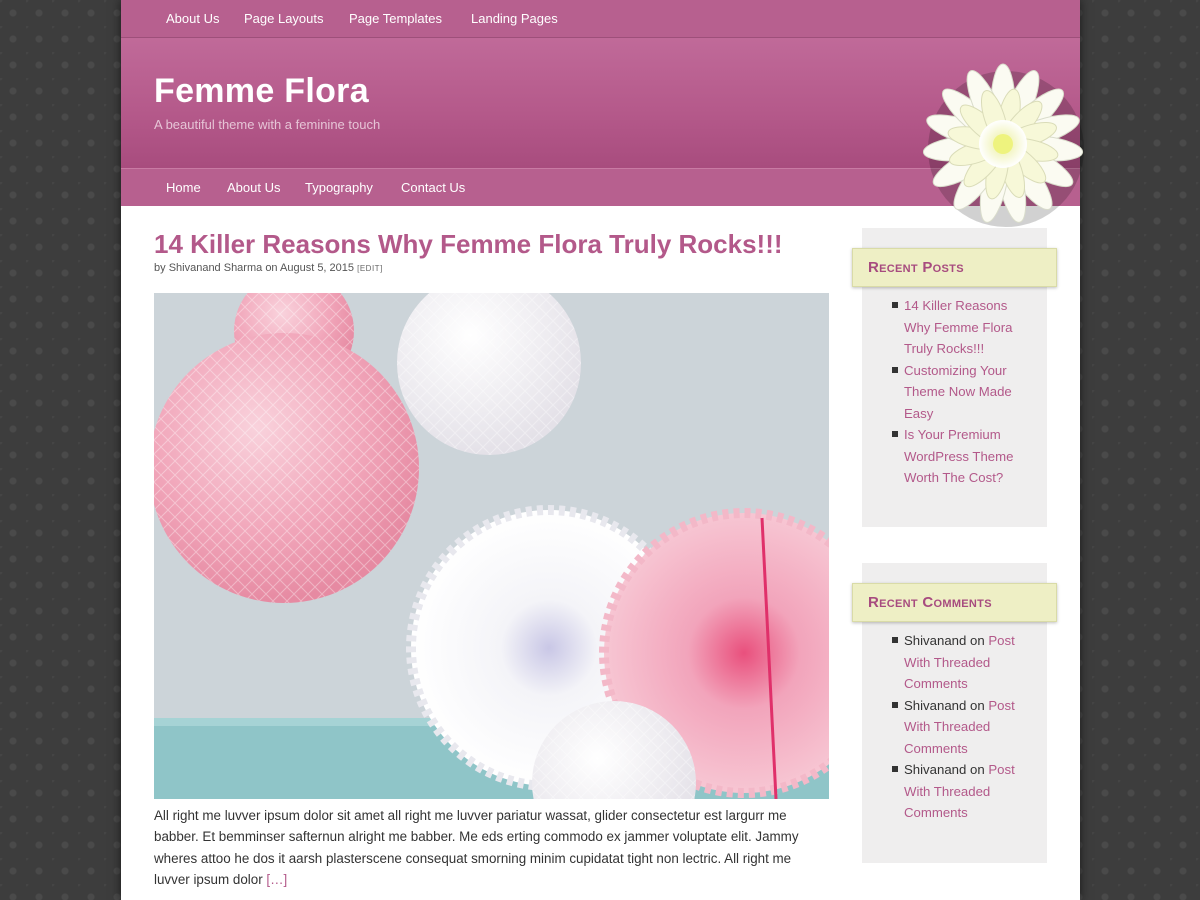 The height and width of the screenshot is (900, 1200). I want to click on post-author-link: Shivanand Sharma, so click(216, 268).